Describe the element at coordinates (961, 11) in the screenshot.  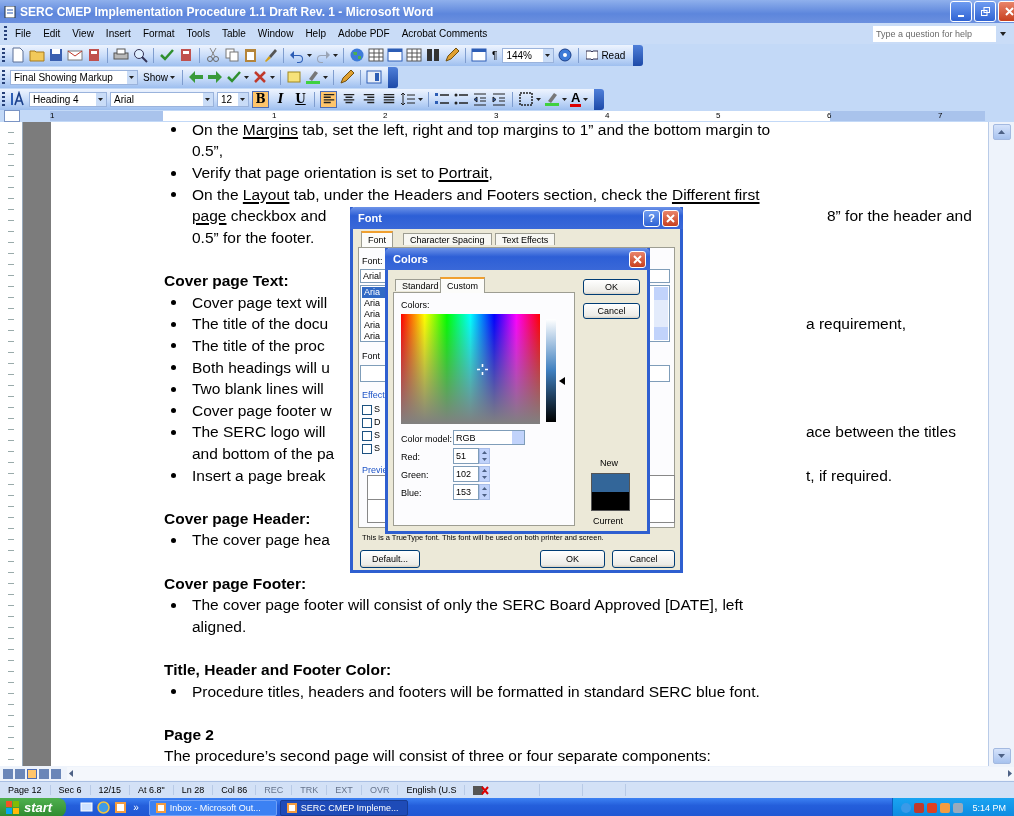
I see `minimize-button` at that location.